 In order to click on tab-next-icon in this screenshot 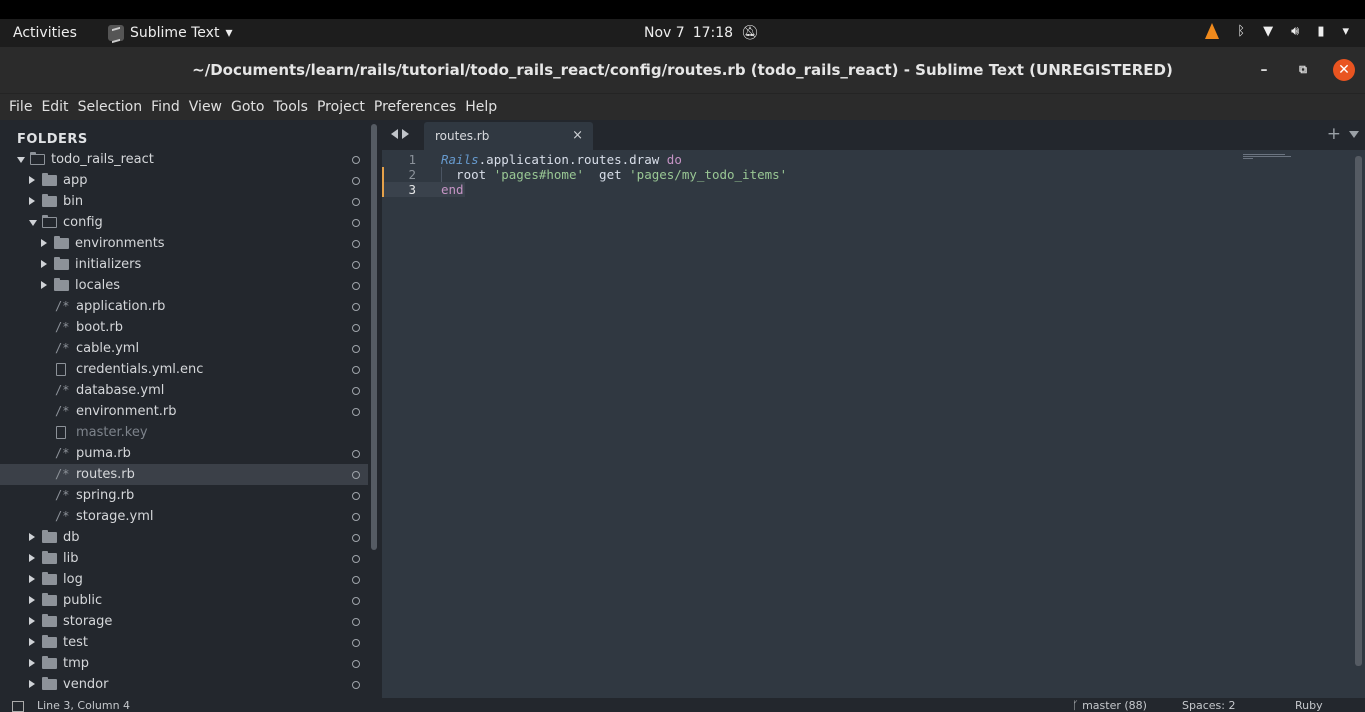, I will do `click(405, 134)`.